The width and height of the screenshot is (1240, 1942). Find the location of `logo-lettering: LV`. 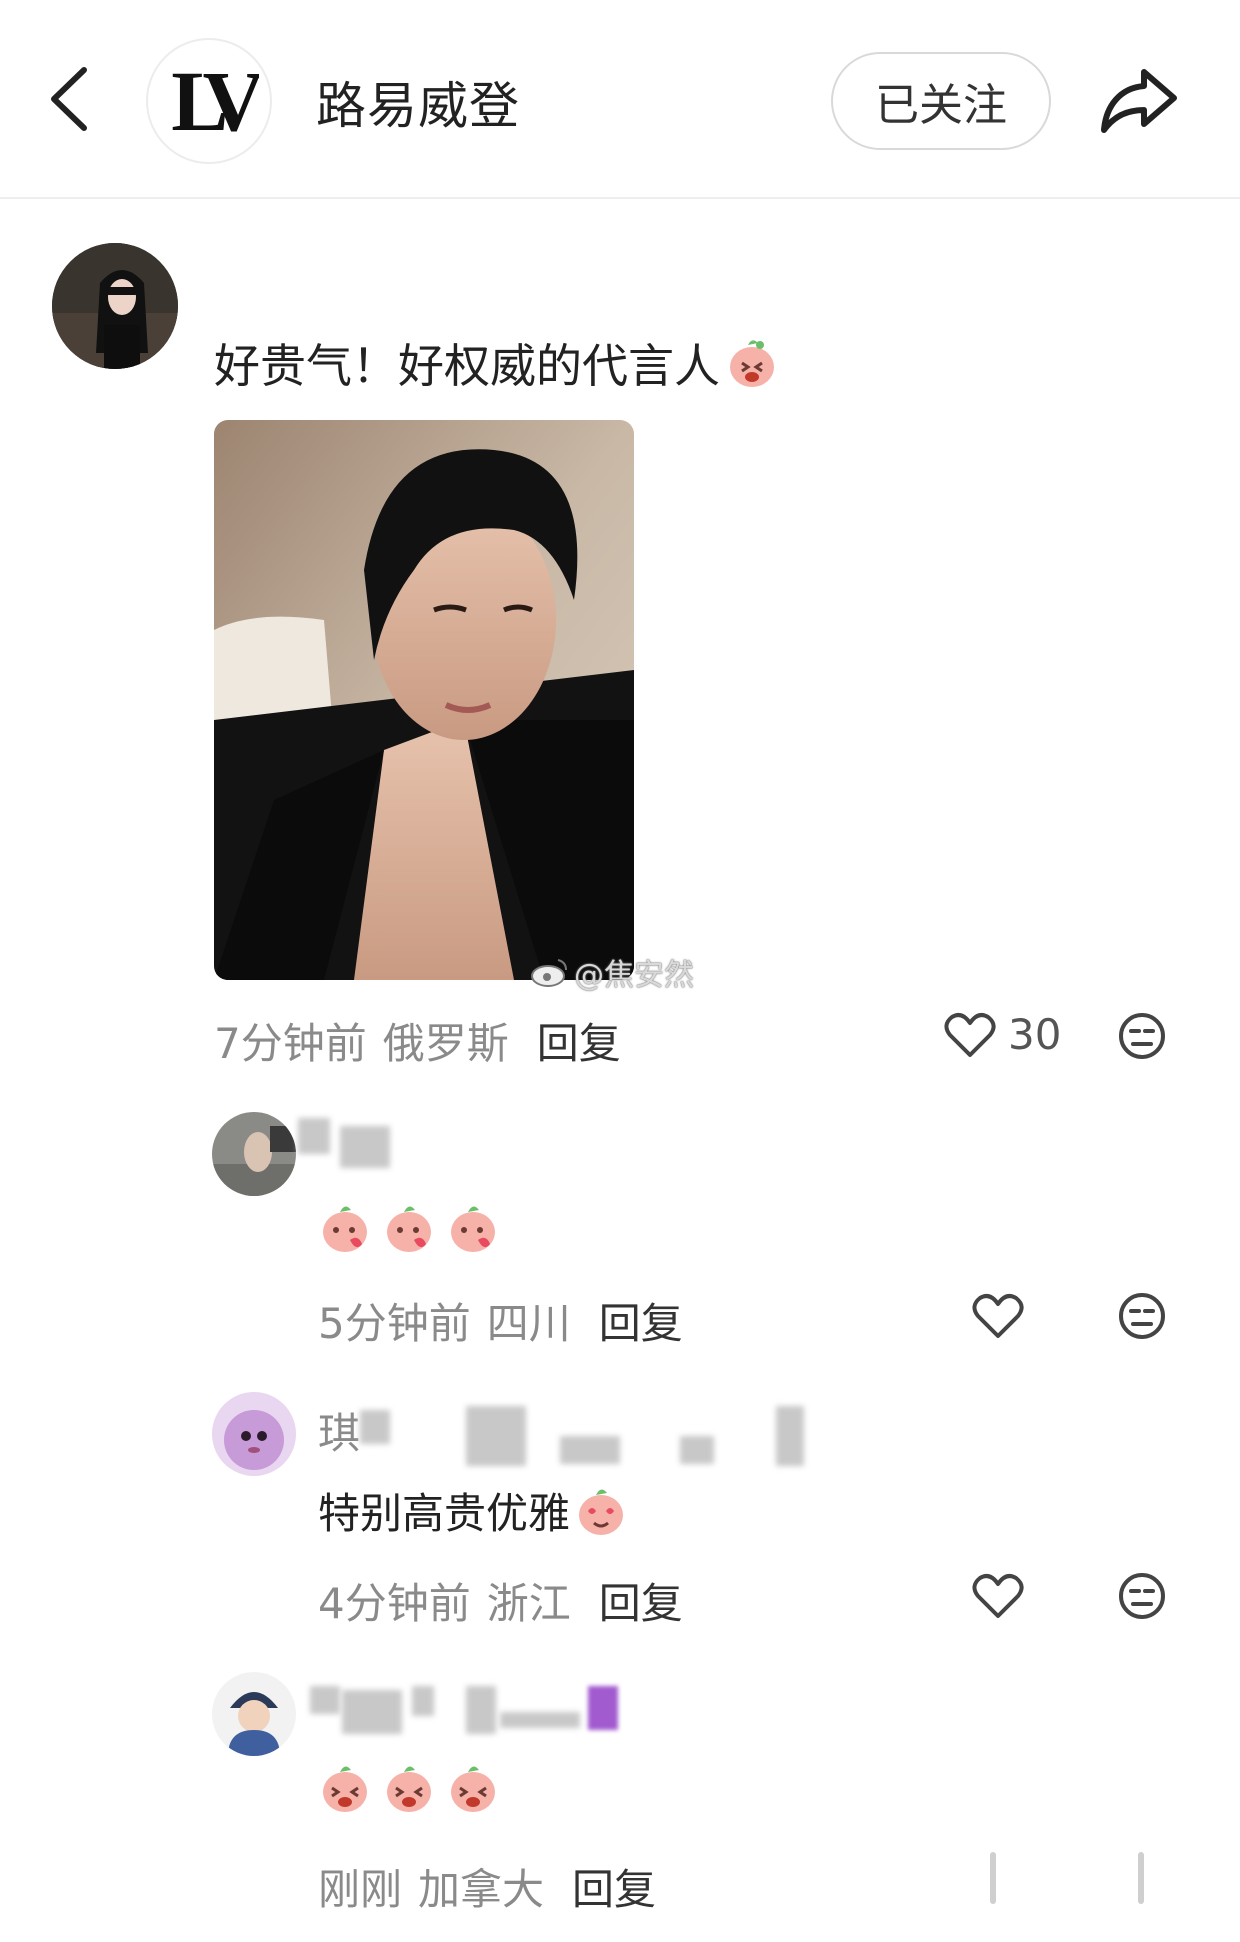

logo-lettering: LV is located at coordinates (215, 101).